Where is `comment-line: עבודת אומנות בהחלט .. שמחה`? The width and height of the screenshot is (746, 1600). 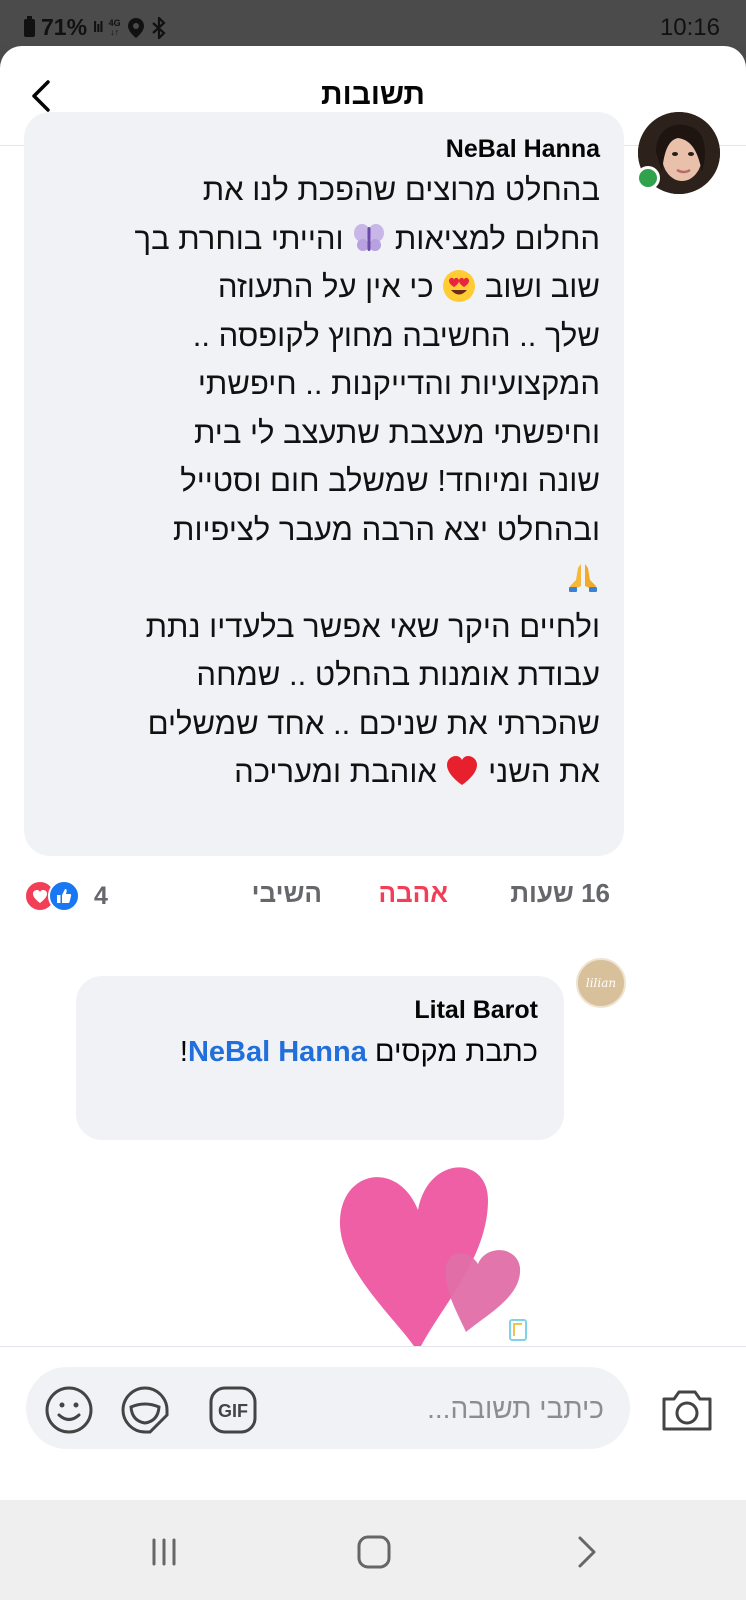 comment-line: עבודת אומנות בהחלט .. שמחה is located at coordinates (398, 674).